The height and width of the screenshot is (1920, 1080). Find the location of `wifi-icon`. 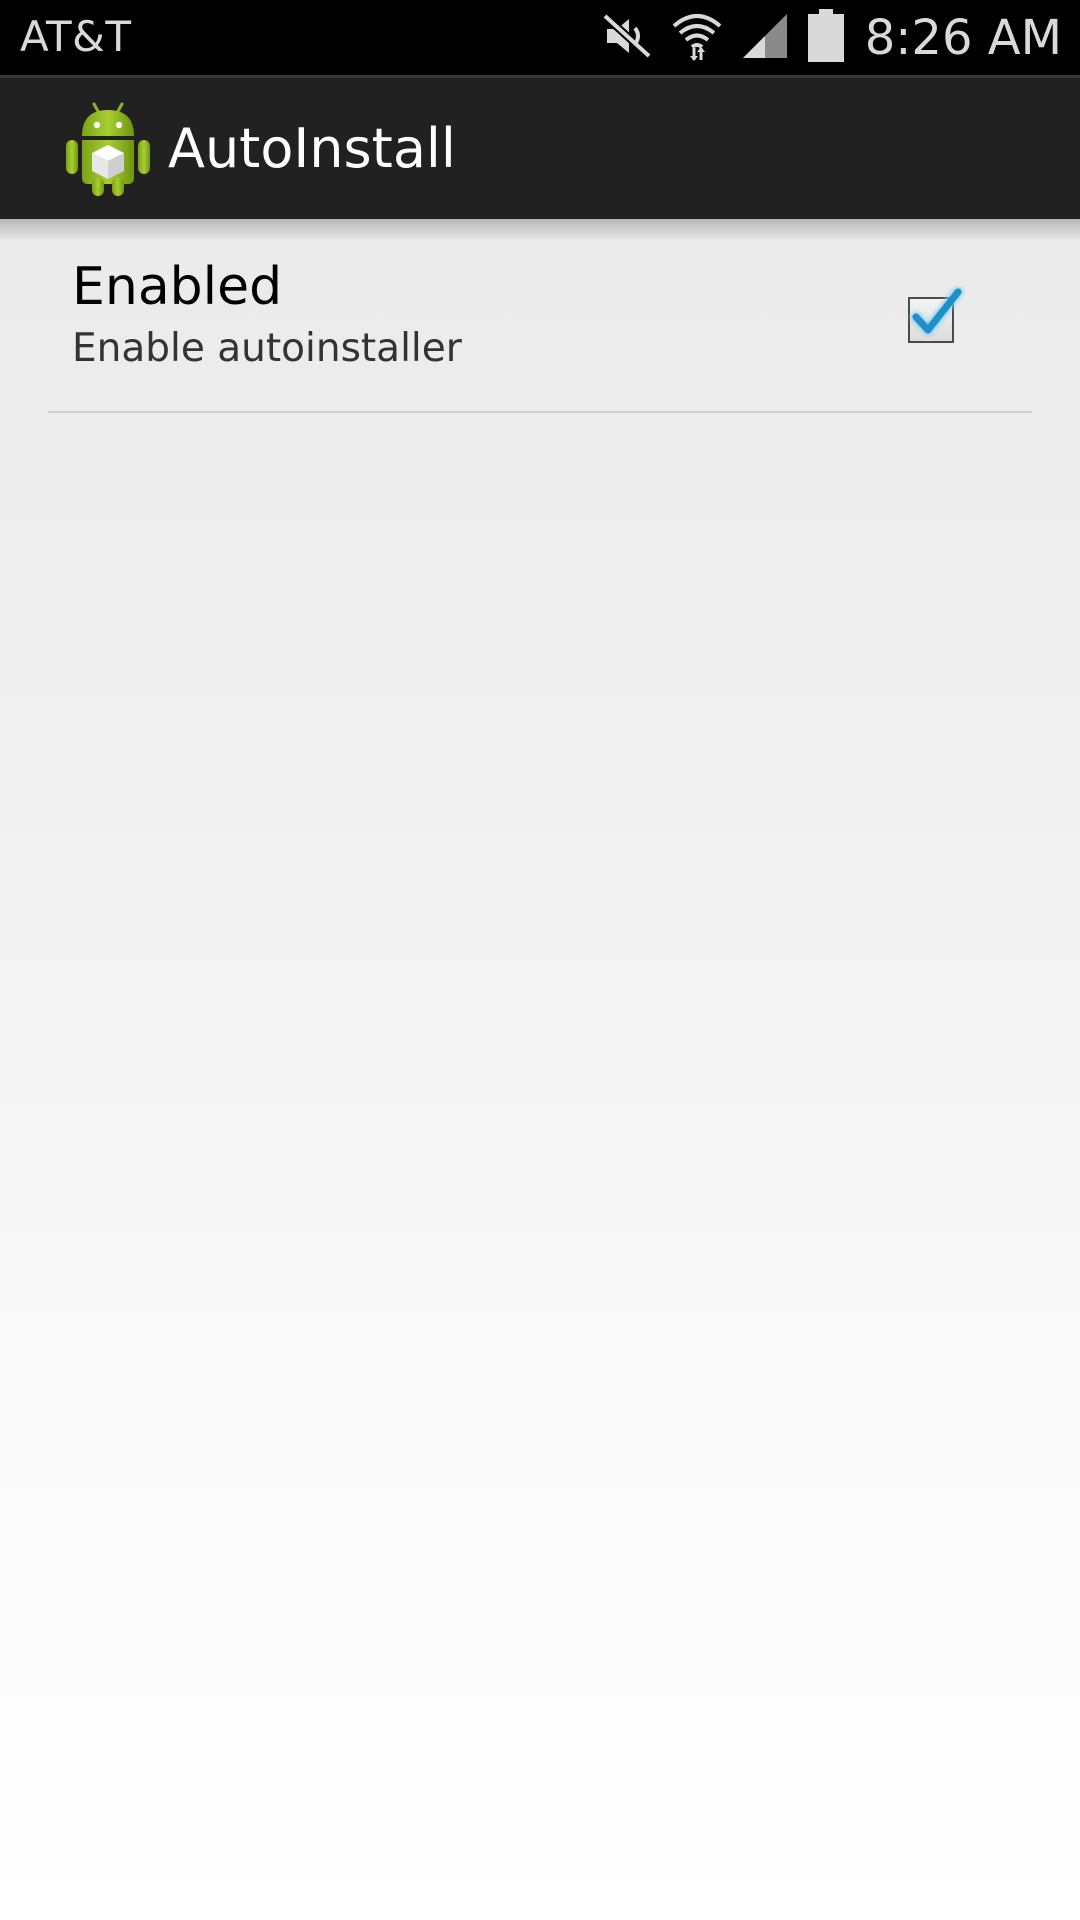

wifi-icon is located at coordinates (697, 38).